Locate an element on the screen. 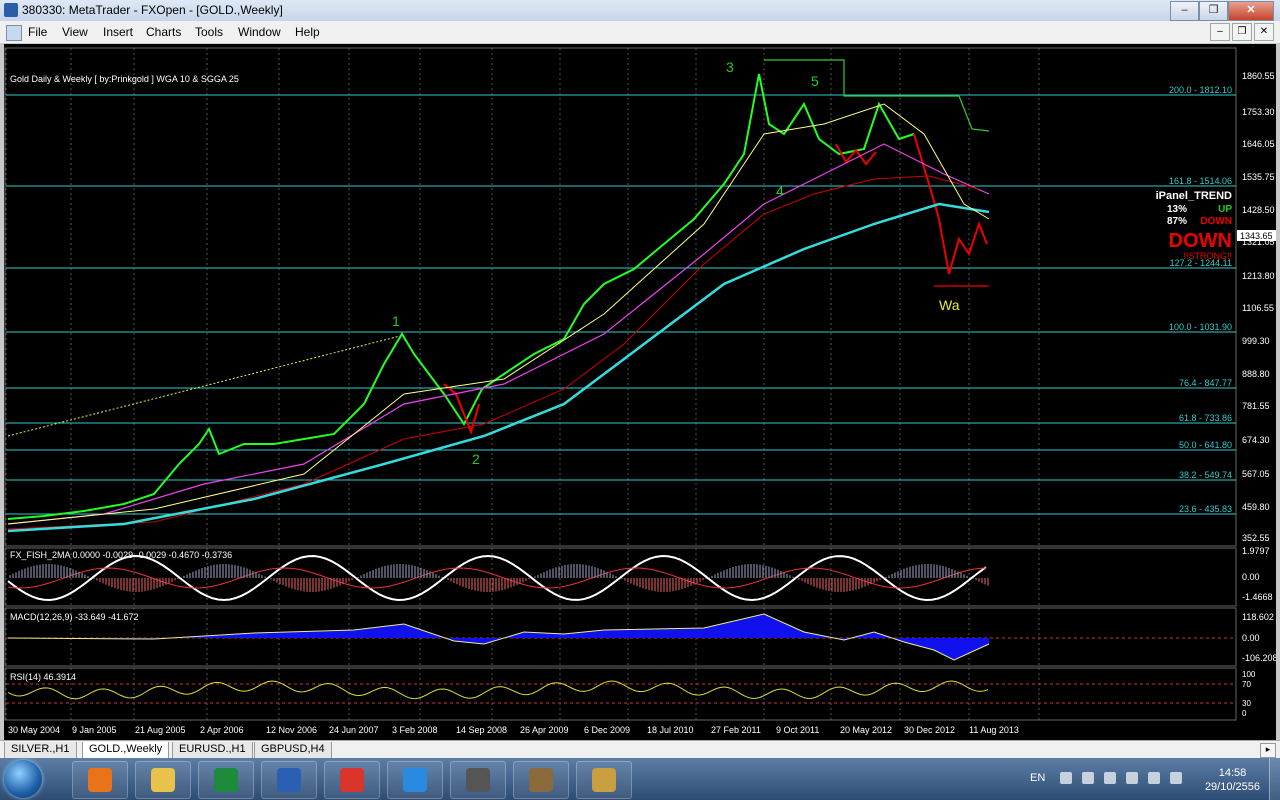 Image resolution: width=1280 pixels, height=800 pixels. ipanel-big-label: DOWN is located at coordinates (1200, 241).